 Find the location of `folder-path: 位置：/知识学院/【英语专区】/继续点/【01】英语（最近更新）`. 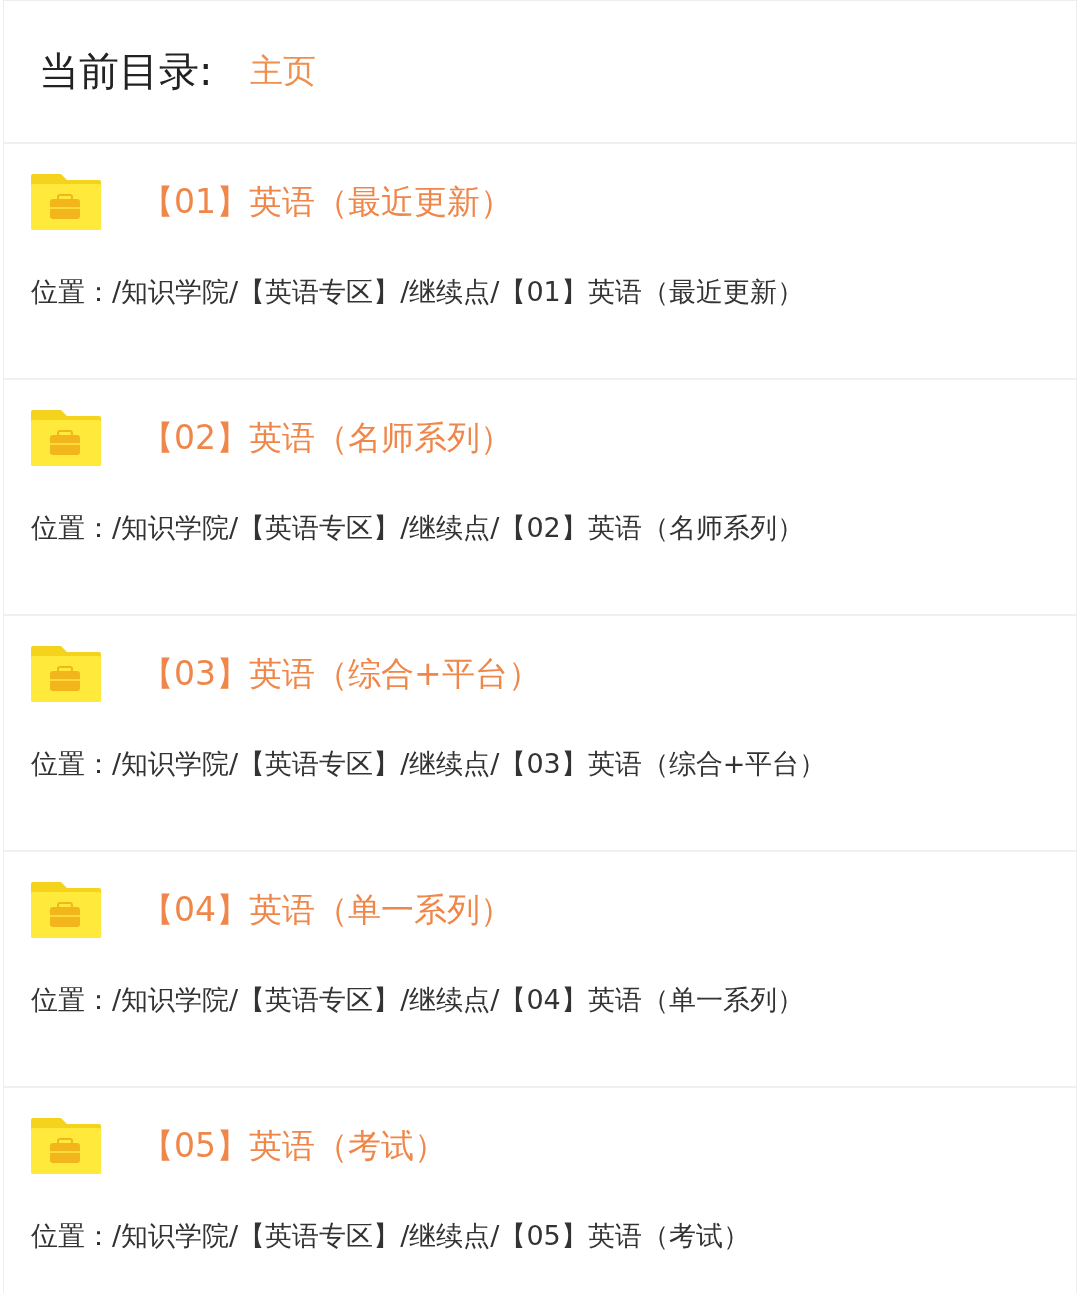

folder-path: 位置：/知识学院/【英语专区】/继续点/【01】英语（最近更新） is located at coordinates (418, 292).